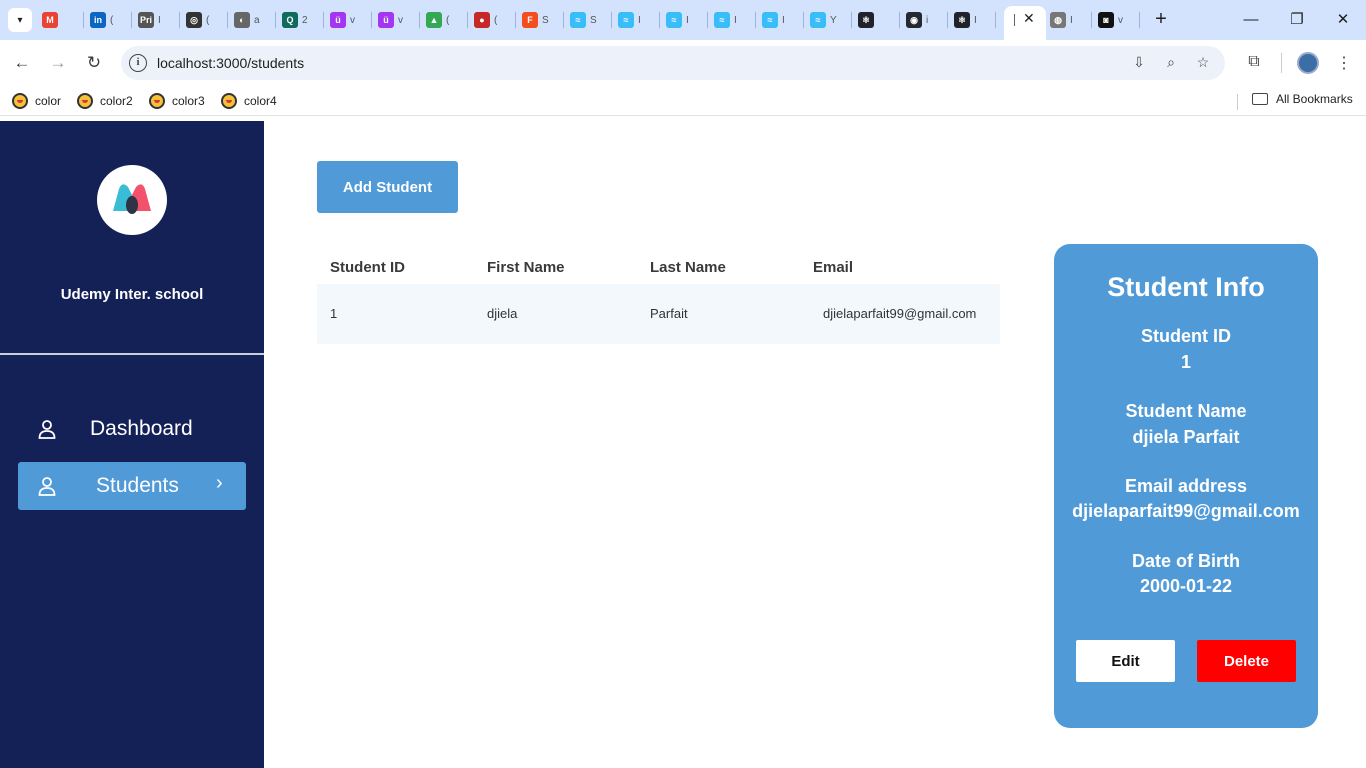 Image resolution: width=1366 pixels, height=768 pixels. I want to click on browser-tab: ◍ I, so click(1071, 20).